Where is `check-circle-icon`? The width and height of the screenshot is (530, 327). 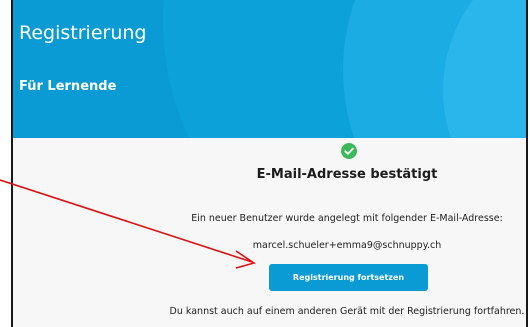
check-circle-icon is located at coordinates (349, 151).